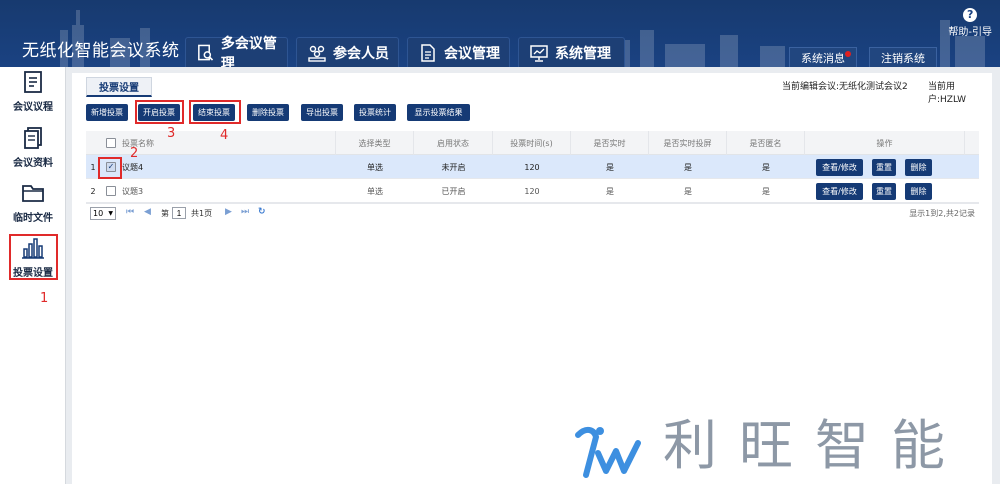  I want to click on select-all-checkbox, so click(111, 143).